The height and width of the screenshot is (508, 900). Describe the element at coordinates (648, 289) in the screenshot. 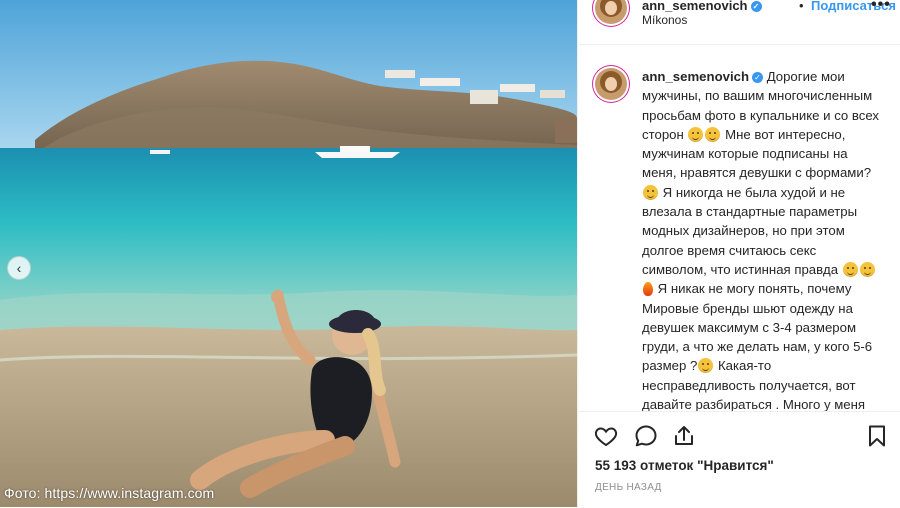

I see `fire-emoji-icon` at that location.